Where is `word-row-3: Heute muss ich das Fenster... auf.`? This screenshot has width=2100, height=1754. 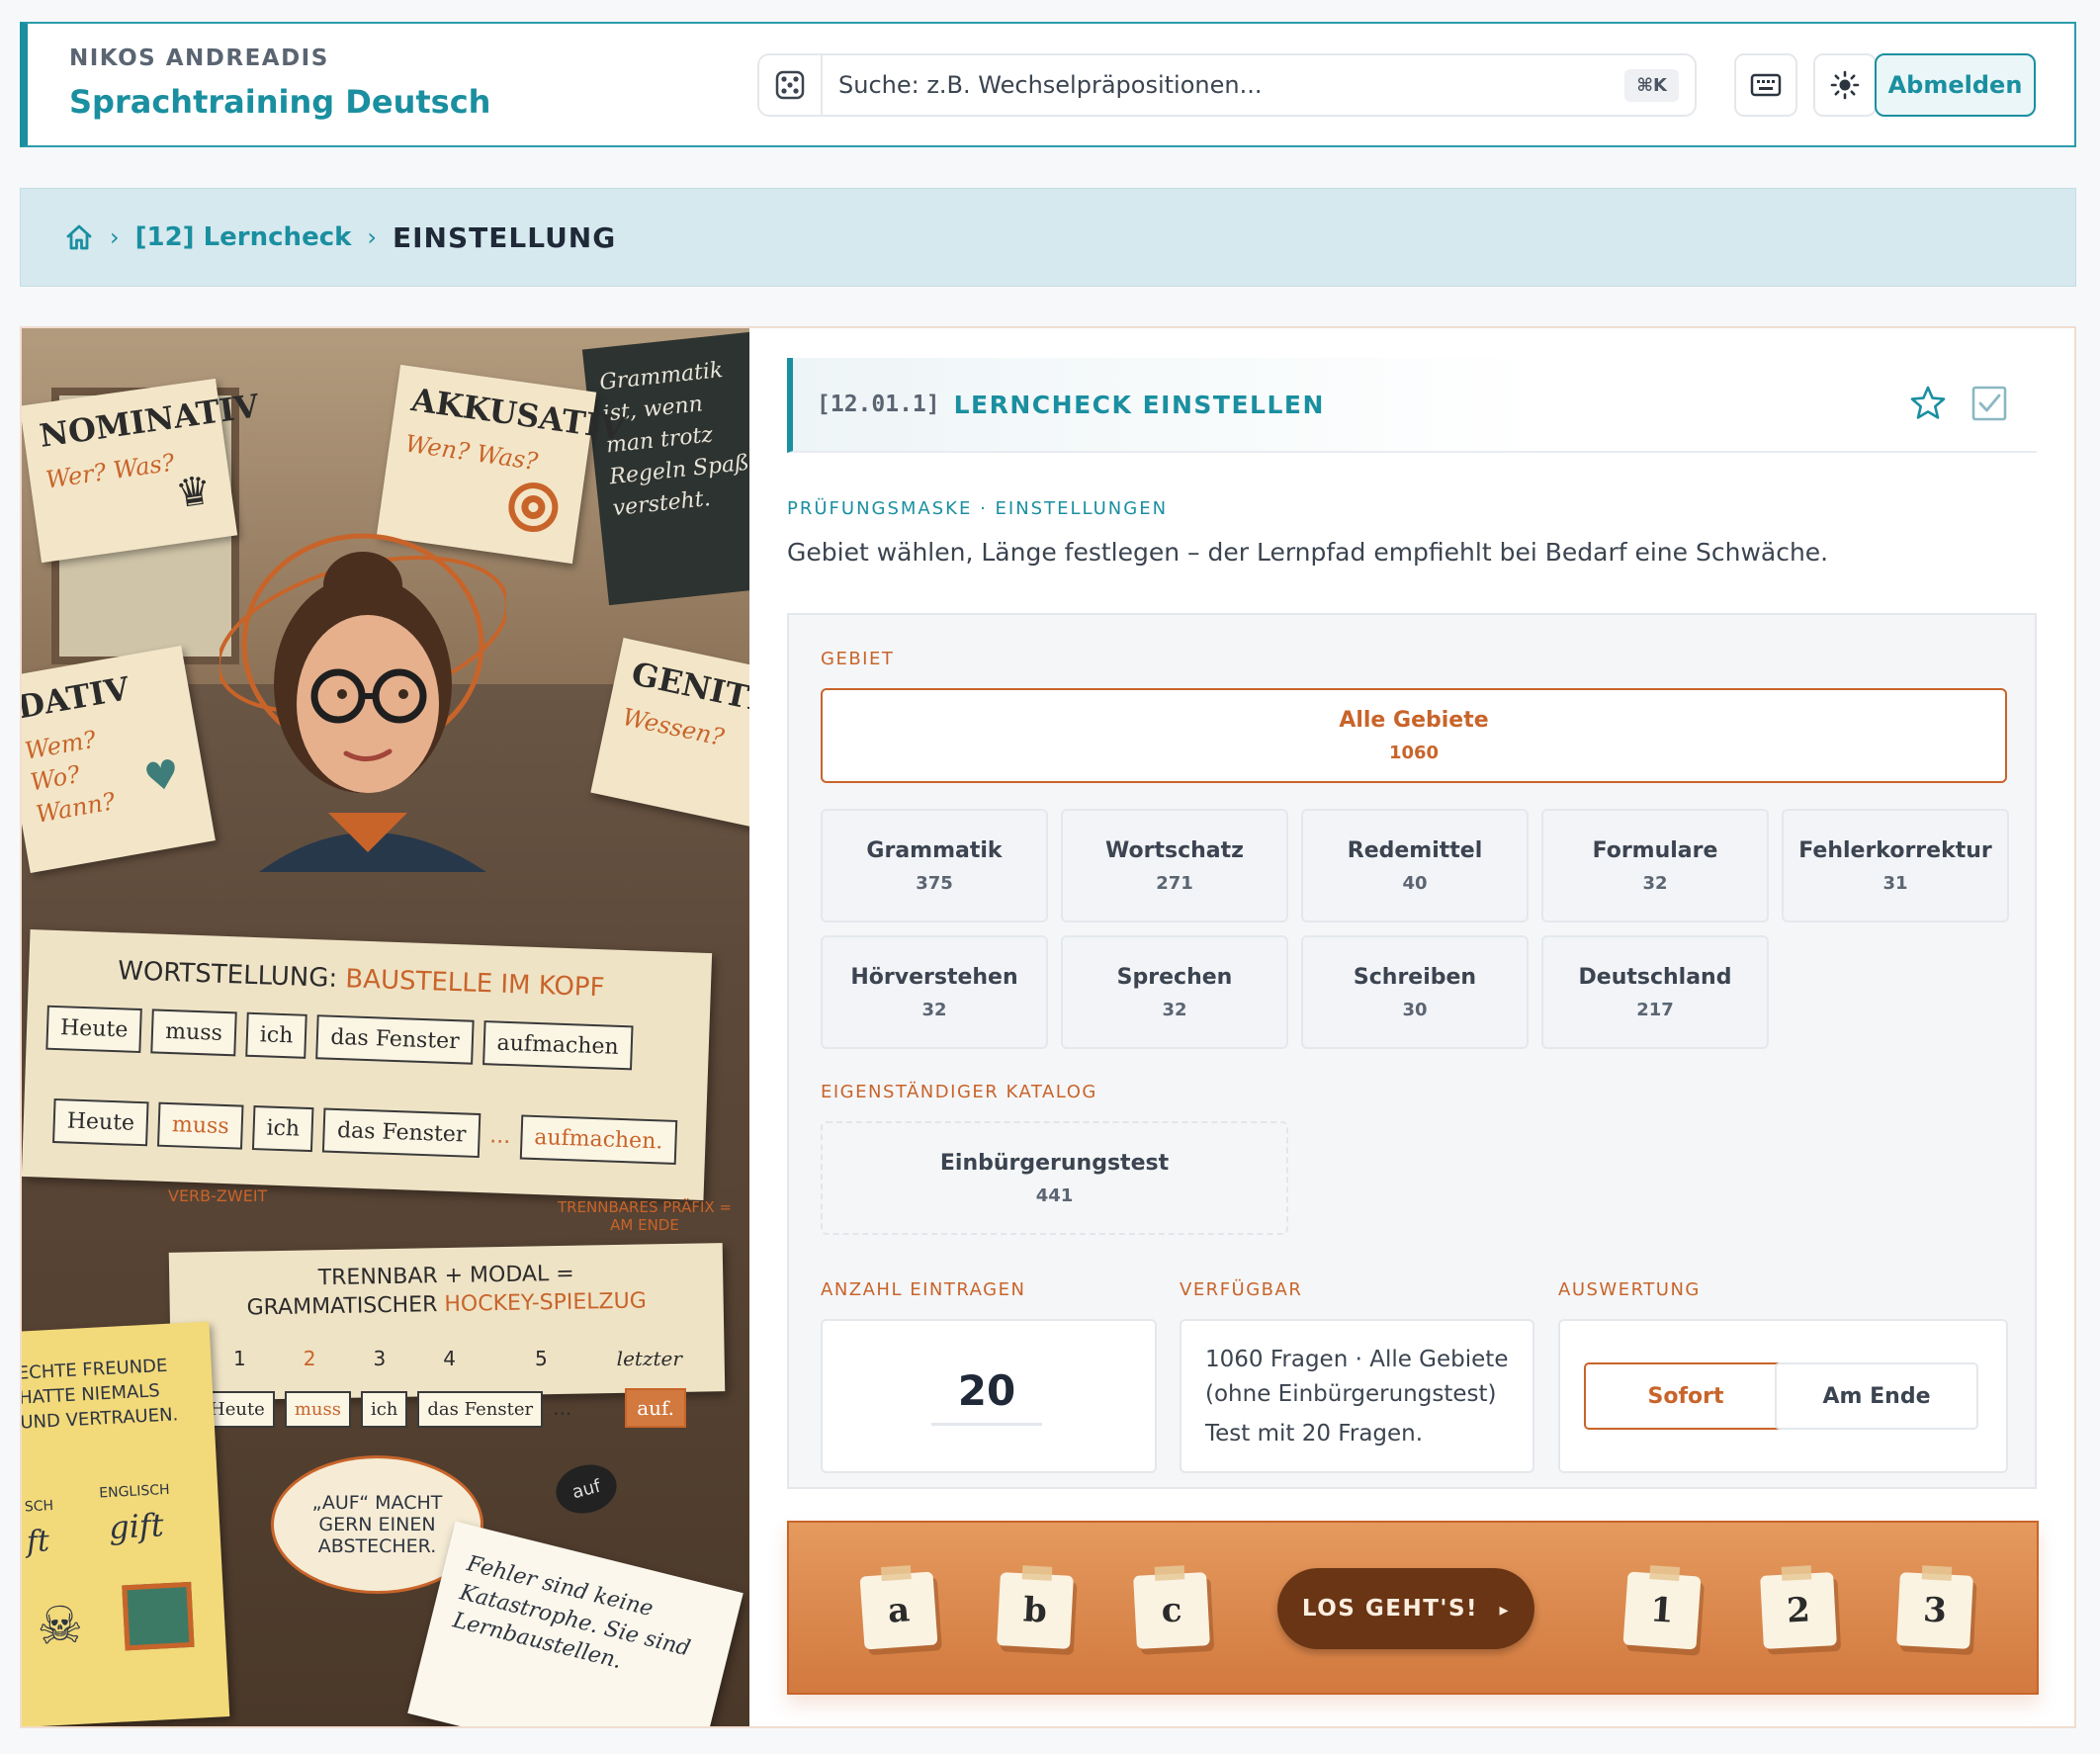
word-row-3: Heute muss ich das Fenster... auf. is located at coordinates (448, 1408).